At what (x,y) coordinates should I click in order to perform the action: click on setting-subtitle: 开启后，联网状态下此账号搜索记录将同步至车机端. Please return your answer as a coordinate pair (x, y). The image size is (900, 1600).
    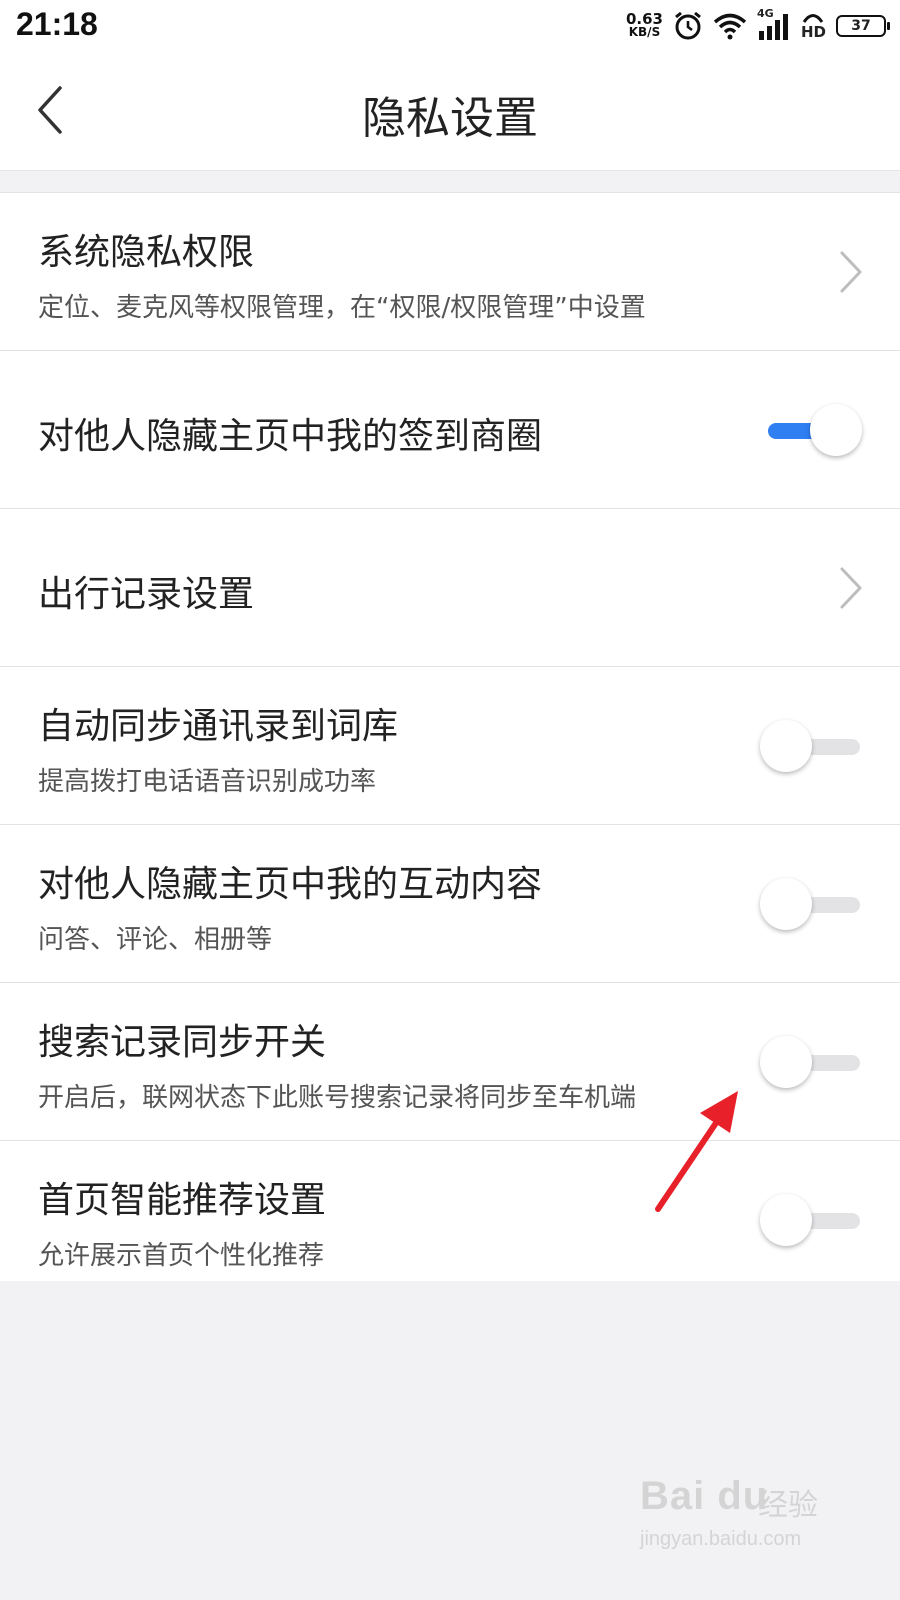
    Looking at the image, I should click on (337, 1098).